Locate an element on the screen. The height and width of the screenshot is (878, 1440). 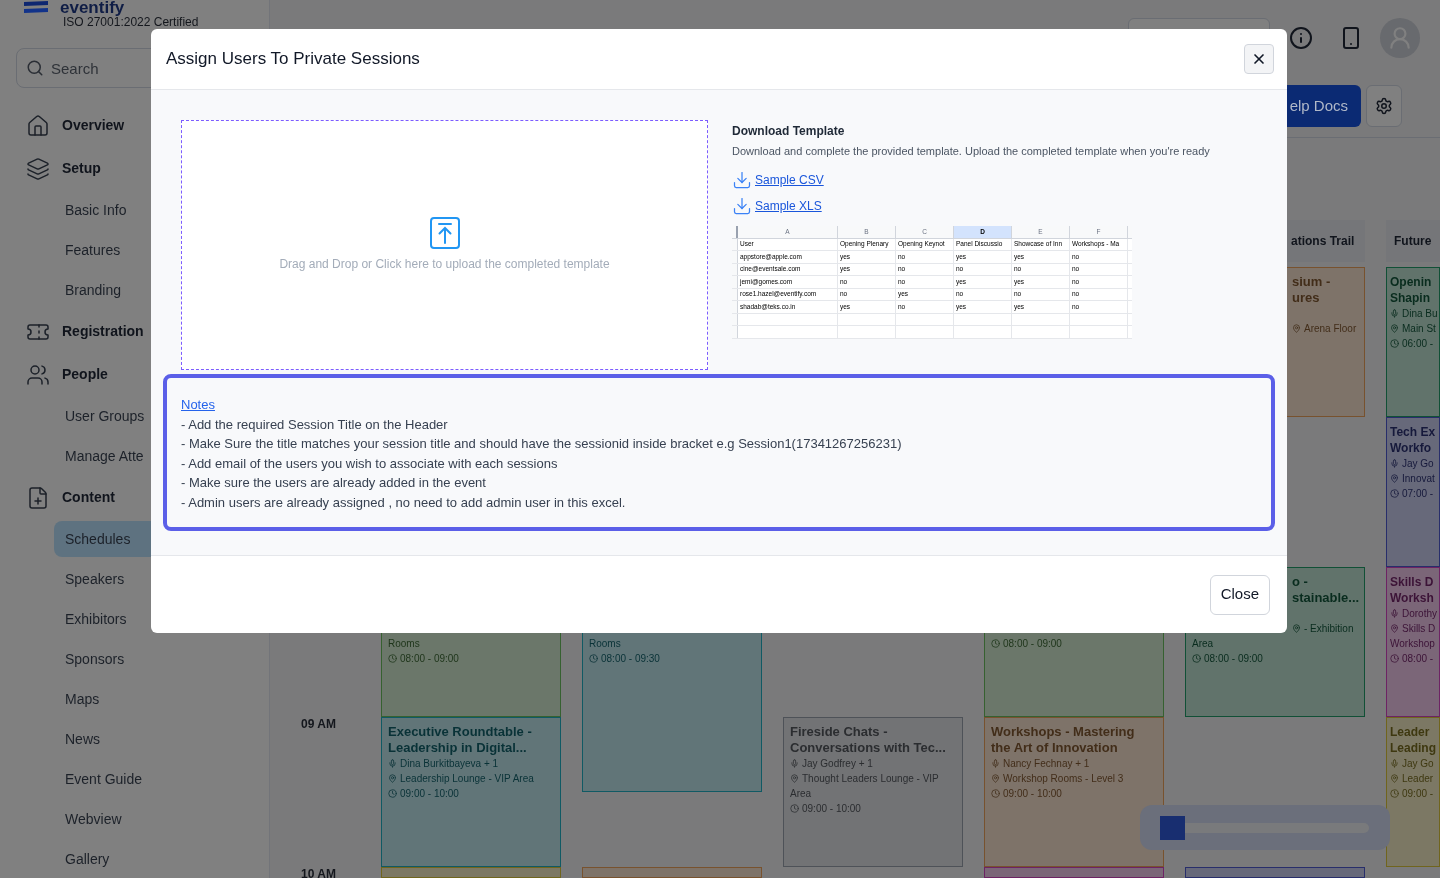
sample-link: Sample CSV is located at coordinates (789, 179).